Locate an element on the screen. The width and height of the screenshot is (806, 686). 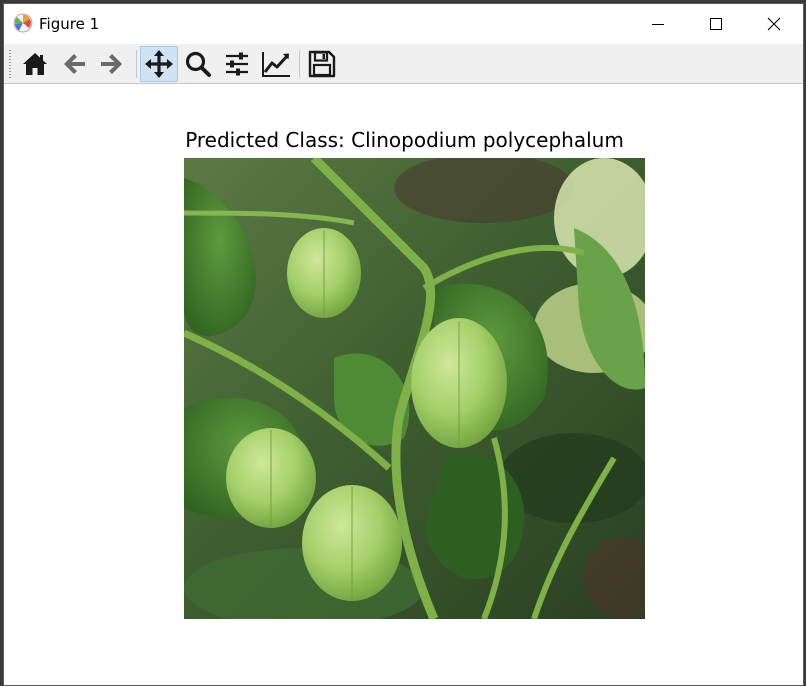
close-icon is located at coordinates (774, 24).